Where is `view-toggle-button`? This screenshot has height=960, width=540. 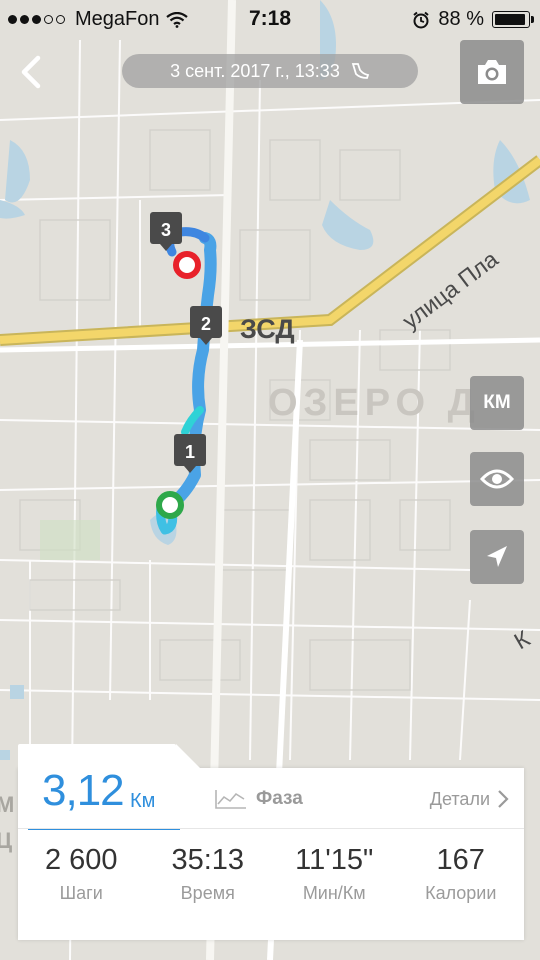 view-toggle-button is located at coordinates (497, 479).